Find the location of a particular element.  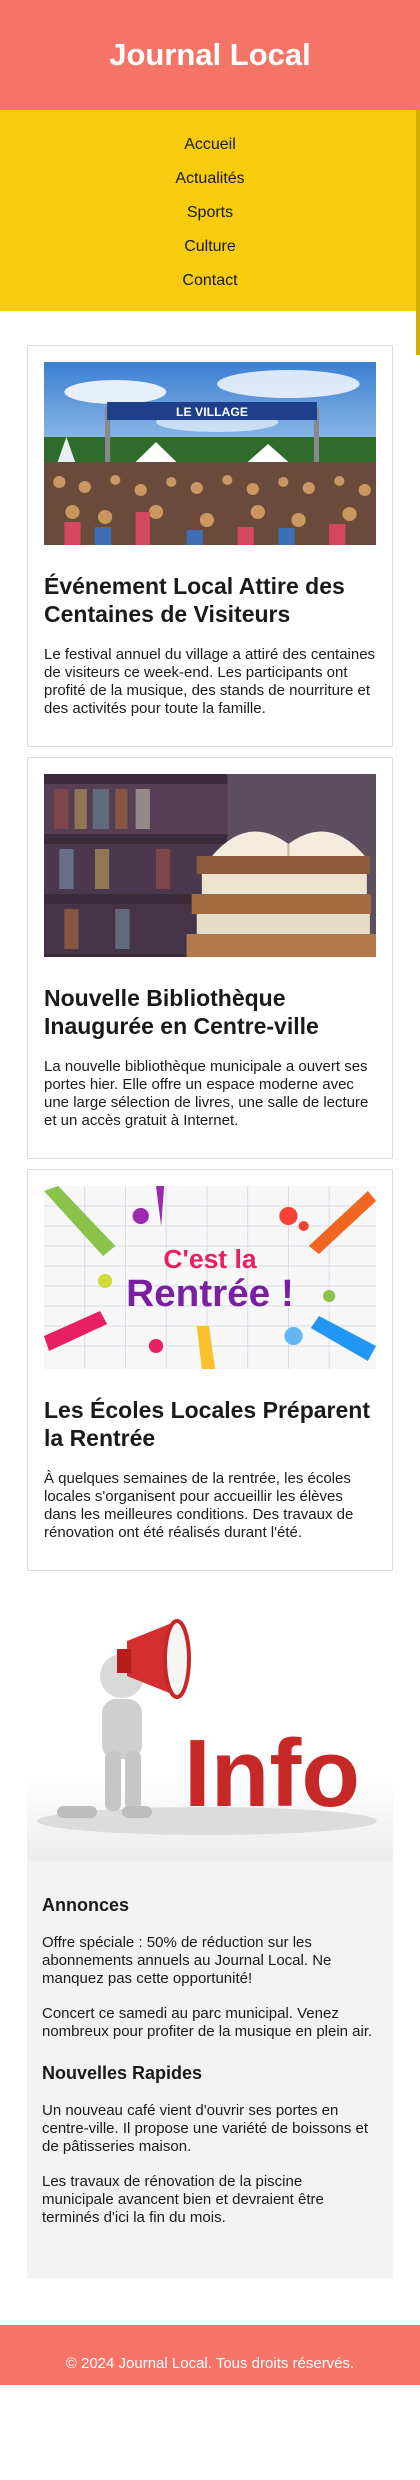

rentree-text-bottom: Rentrée ! is located at coordinates (210, 1293).